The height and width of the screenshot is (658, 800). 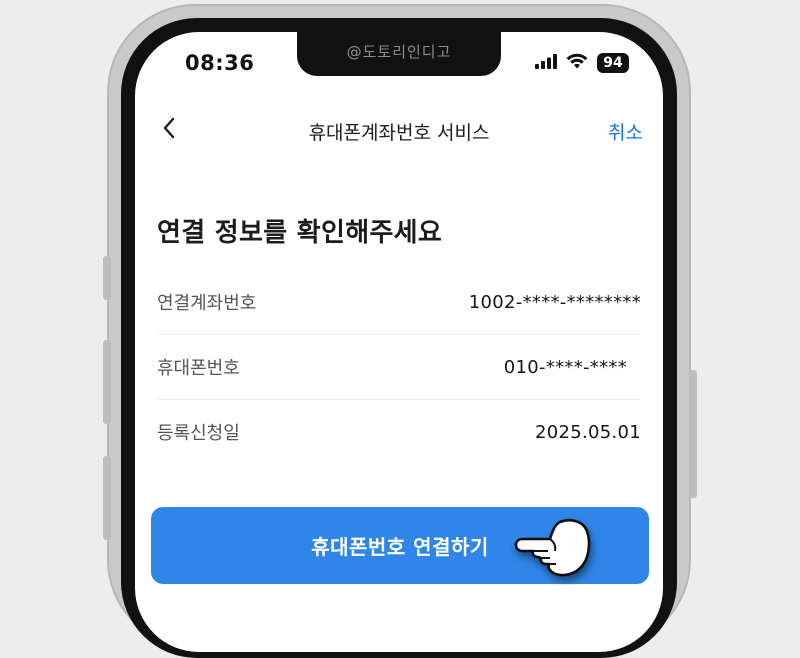 I want to click on wifi-icon, so click(x=577, y=63).